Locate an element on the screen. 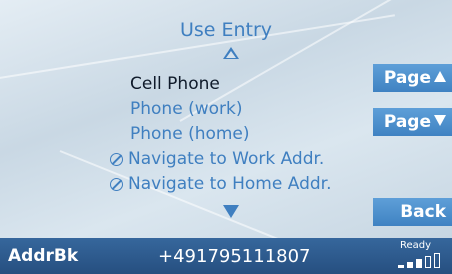  back-button: Back is located at coordinates (412, 212).